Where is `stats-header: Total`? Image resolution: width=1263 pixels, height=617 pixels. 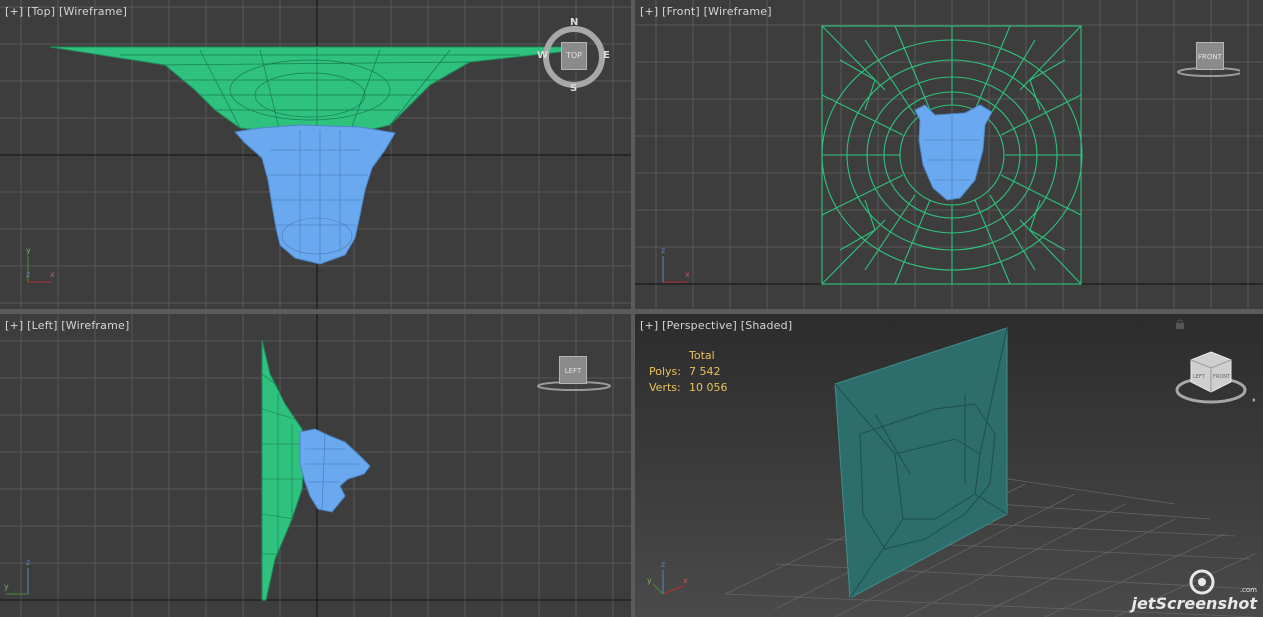
stats-header: Total is located at coordinates (702, 355).